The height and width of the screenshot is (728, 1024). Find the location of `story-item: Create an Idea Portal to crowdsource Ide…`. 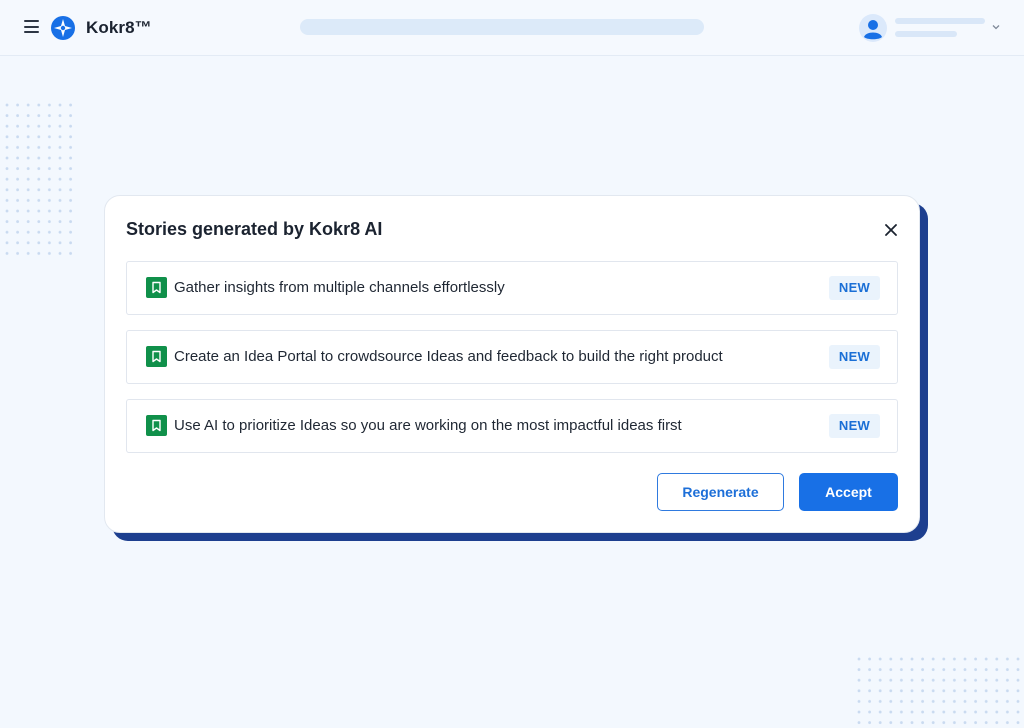

story-item: Create an Idea Portal to crowdsource Ide… is located at coordinates (512, 357).